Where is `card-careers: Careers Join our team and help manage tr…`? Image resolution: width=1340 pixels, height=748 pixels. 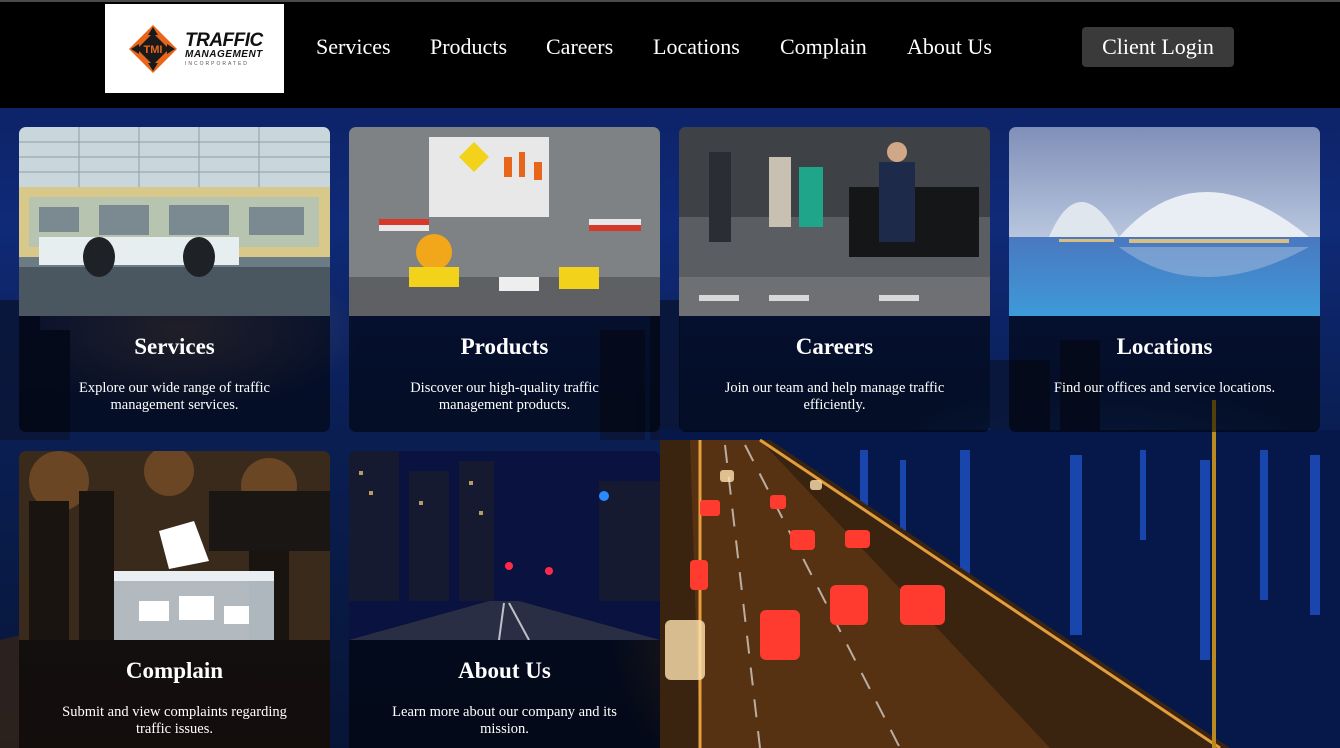 card-careers: Careers Join our team and help manage tr… is located at coordinates (834, 279).